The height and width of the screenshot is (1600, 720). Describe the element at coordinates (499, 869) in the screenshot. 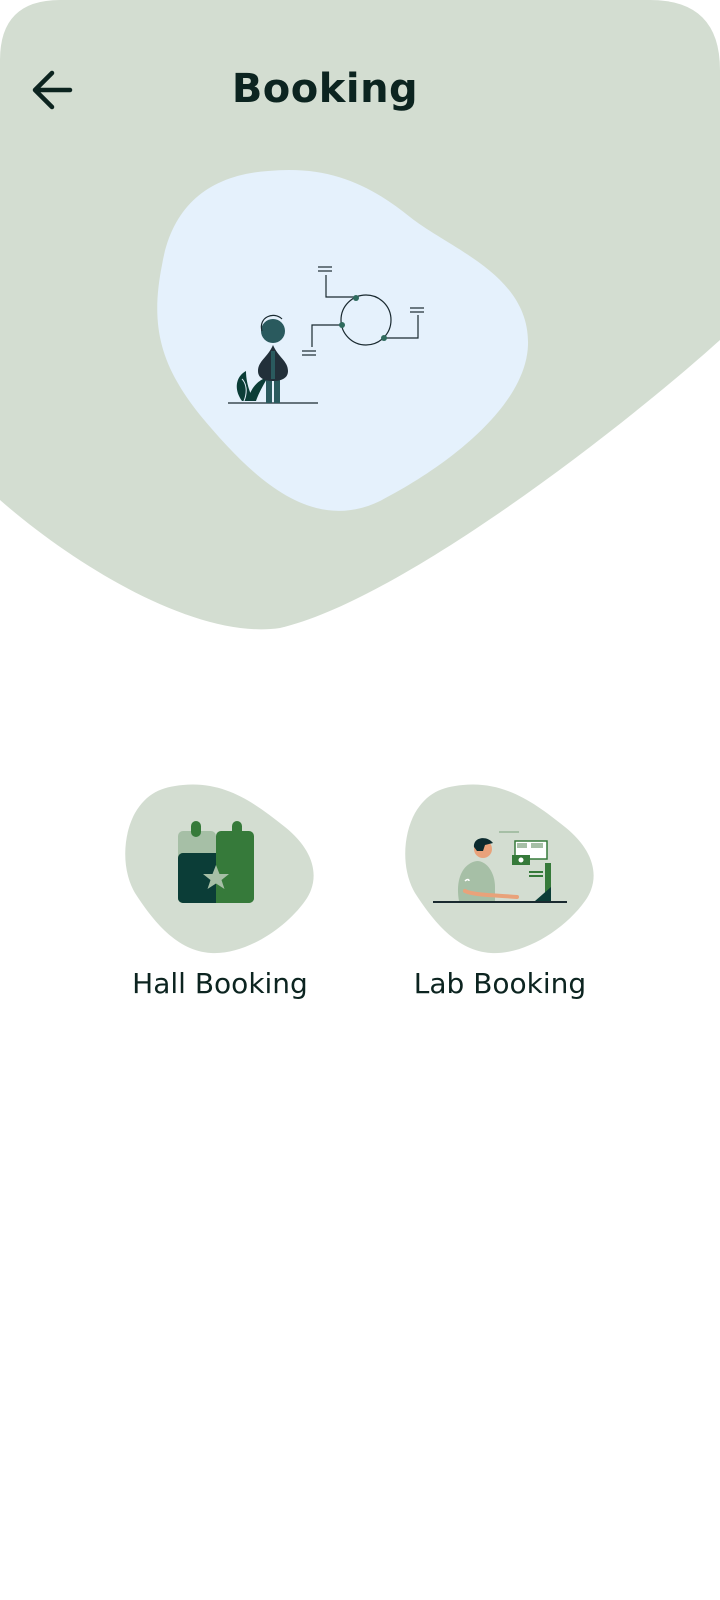

I see `person-at-computer-illustration` at that location.